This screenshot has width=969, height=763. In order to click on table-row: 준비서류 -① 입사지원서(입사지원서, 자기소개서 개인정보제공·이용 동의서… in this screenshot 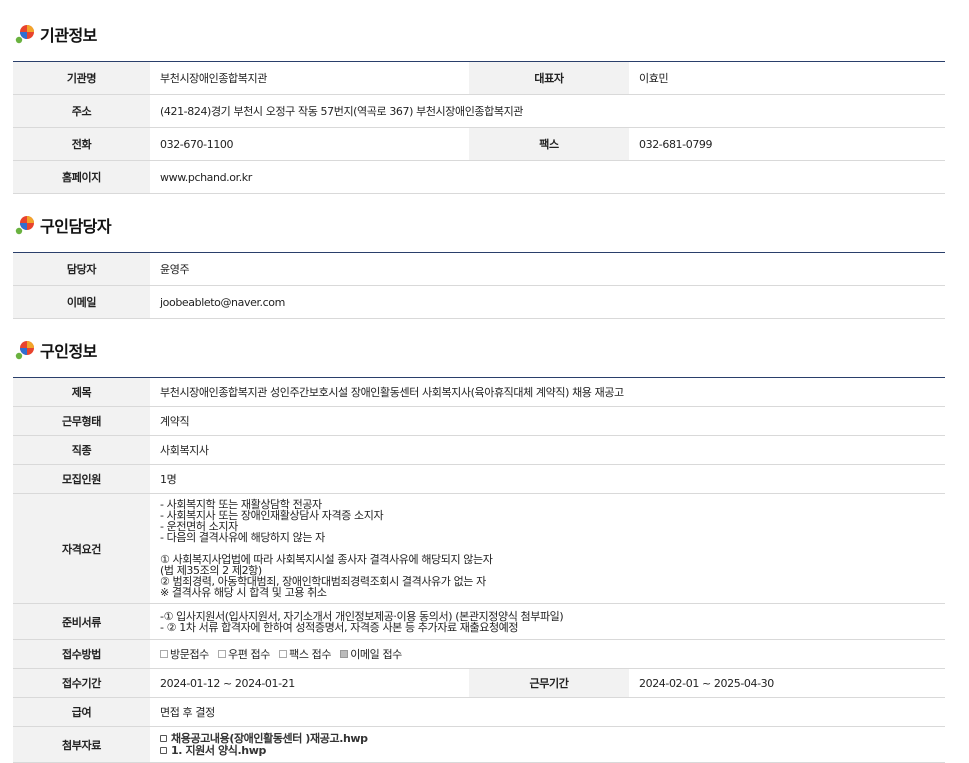, I will do `click(479, 621)`.